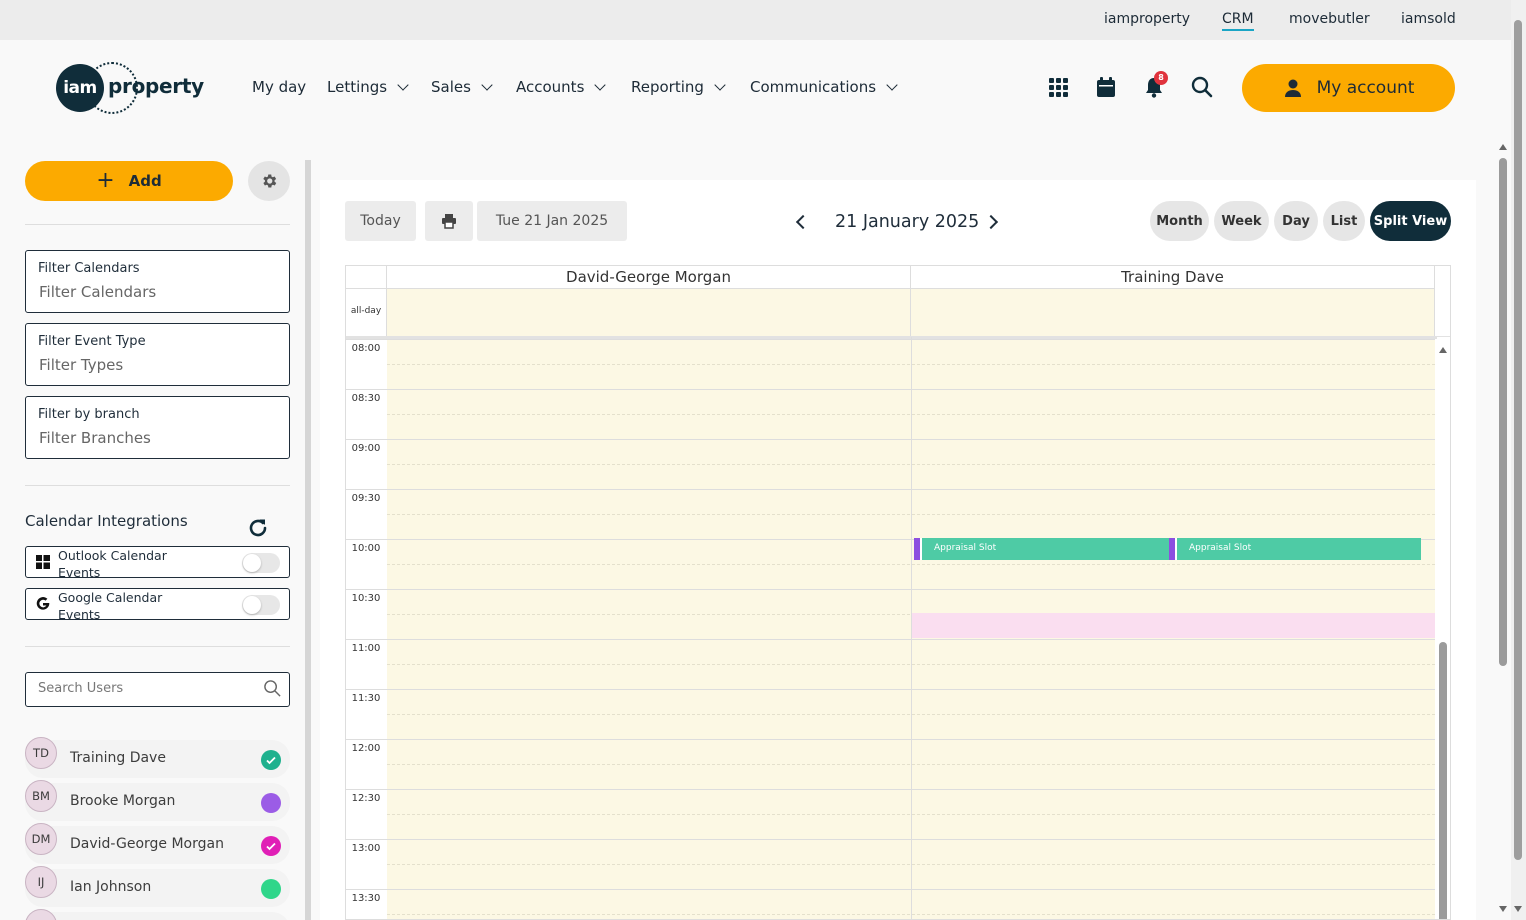 The height and width of the screenshot is (920, 1526). Describe the element at coordinates (308, 540) in the screenshot. I see `sidebar-scrollbar` at that location.